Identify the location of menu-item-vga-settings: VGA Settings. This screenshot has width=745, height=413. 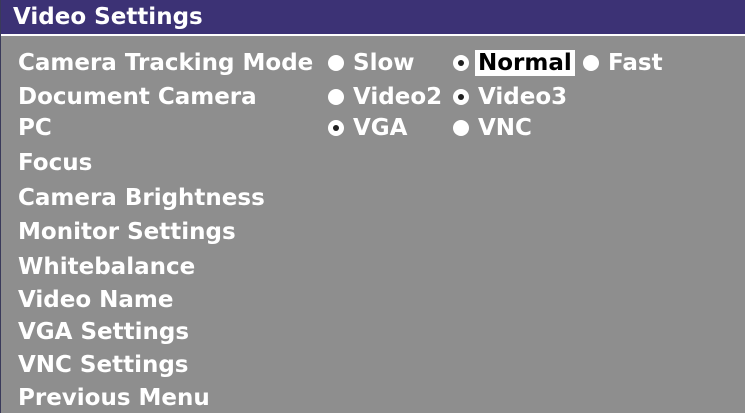
(103, 332).